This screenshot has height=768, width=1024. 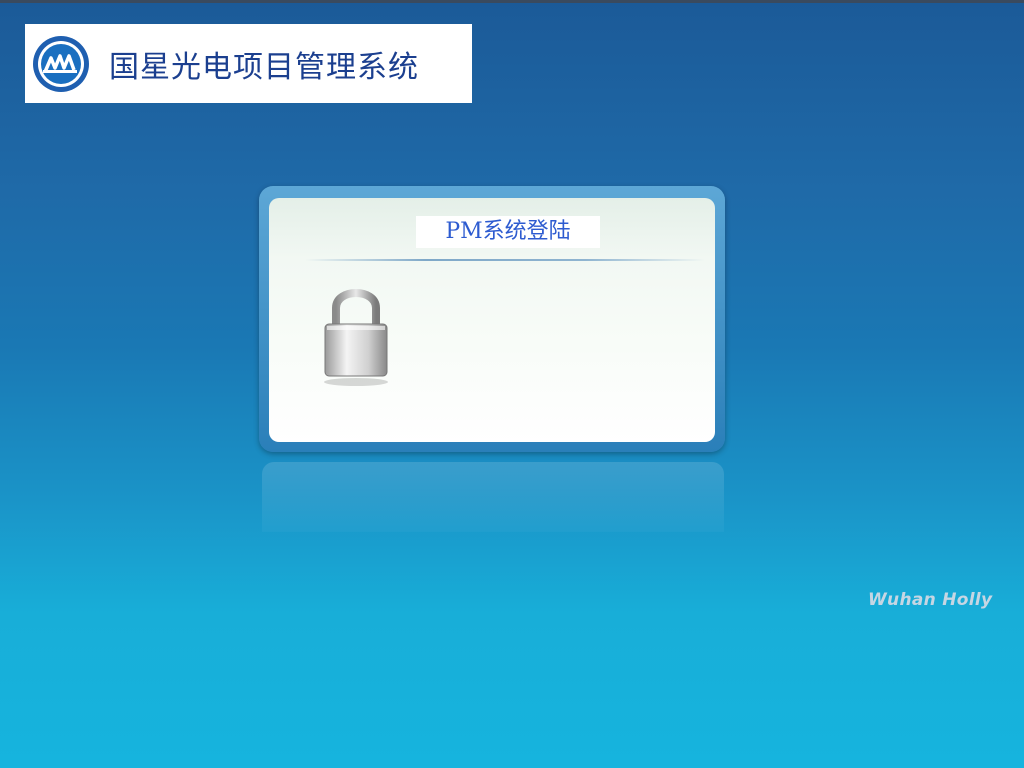 I want to click on header-logo-bar: 国星光电项目管理系统, so click(x=248, y=63).